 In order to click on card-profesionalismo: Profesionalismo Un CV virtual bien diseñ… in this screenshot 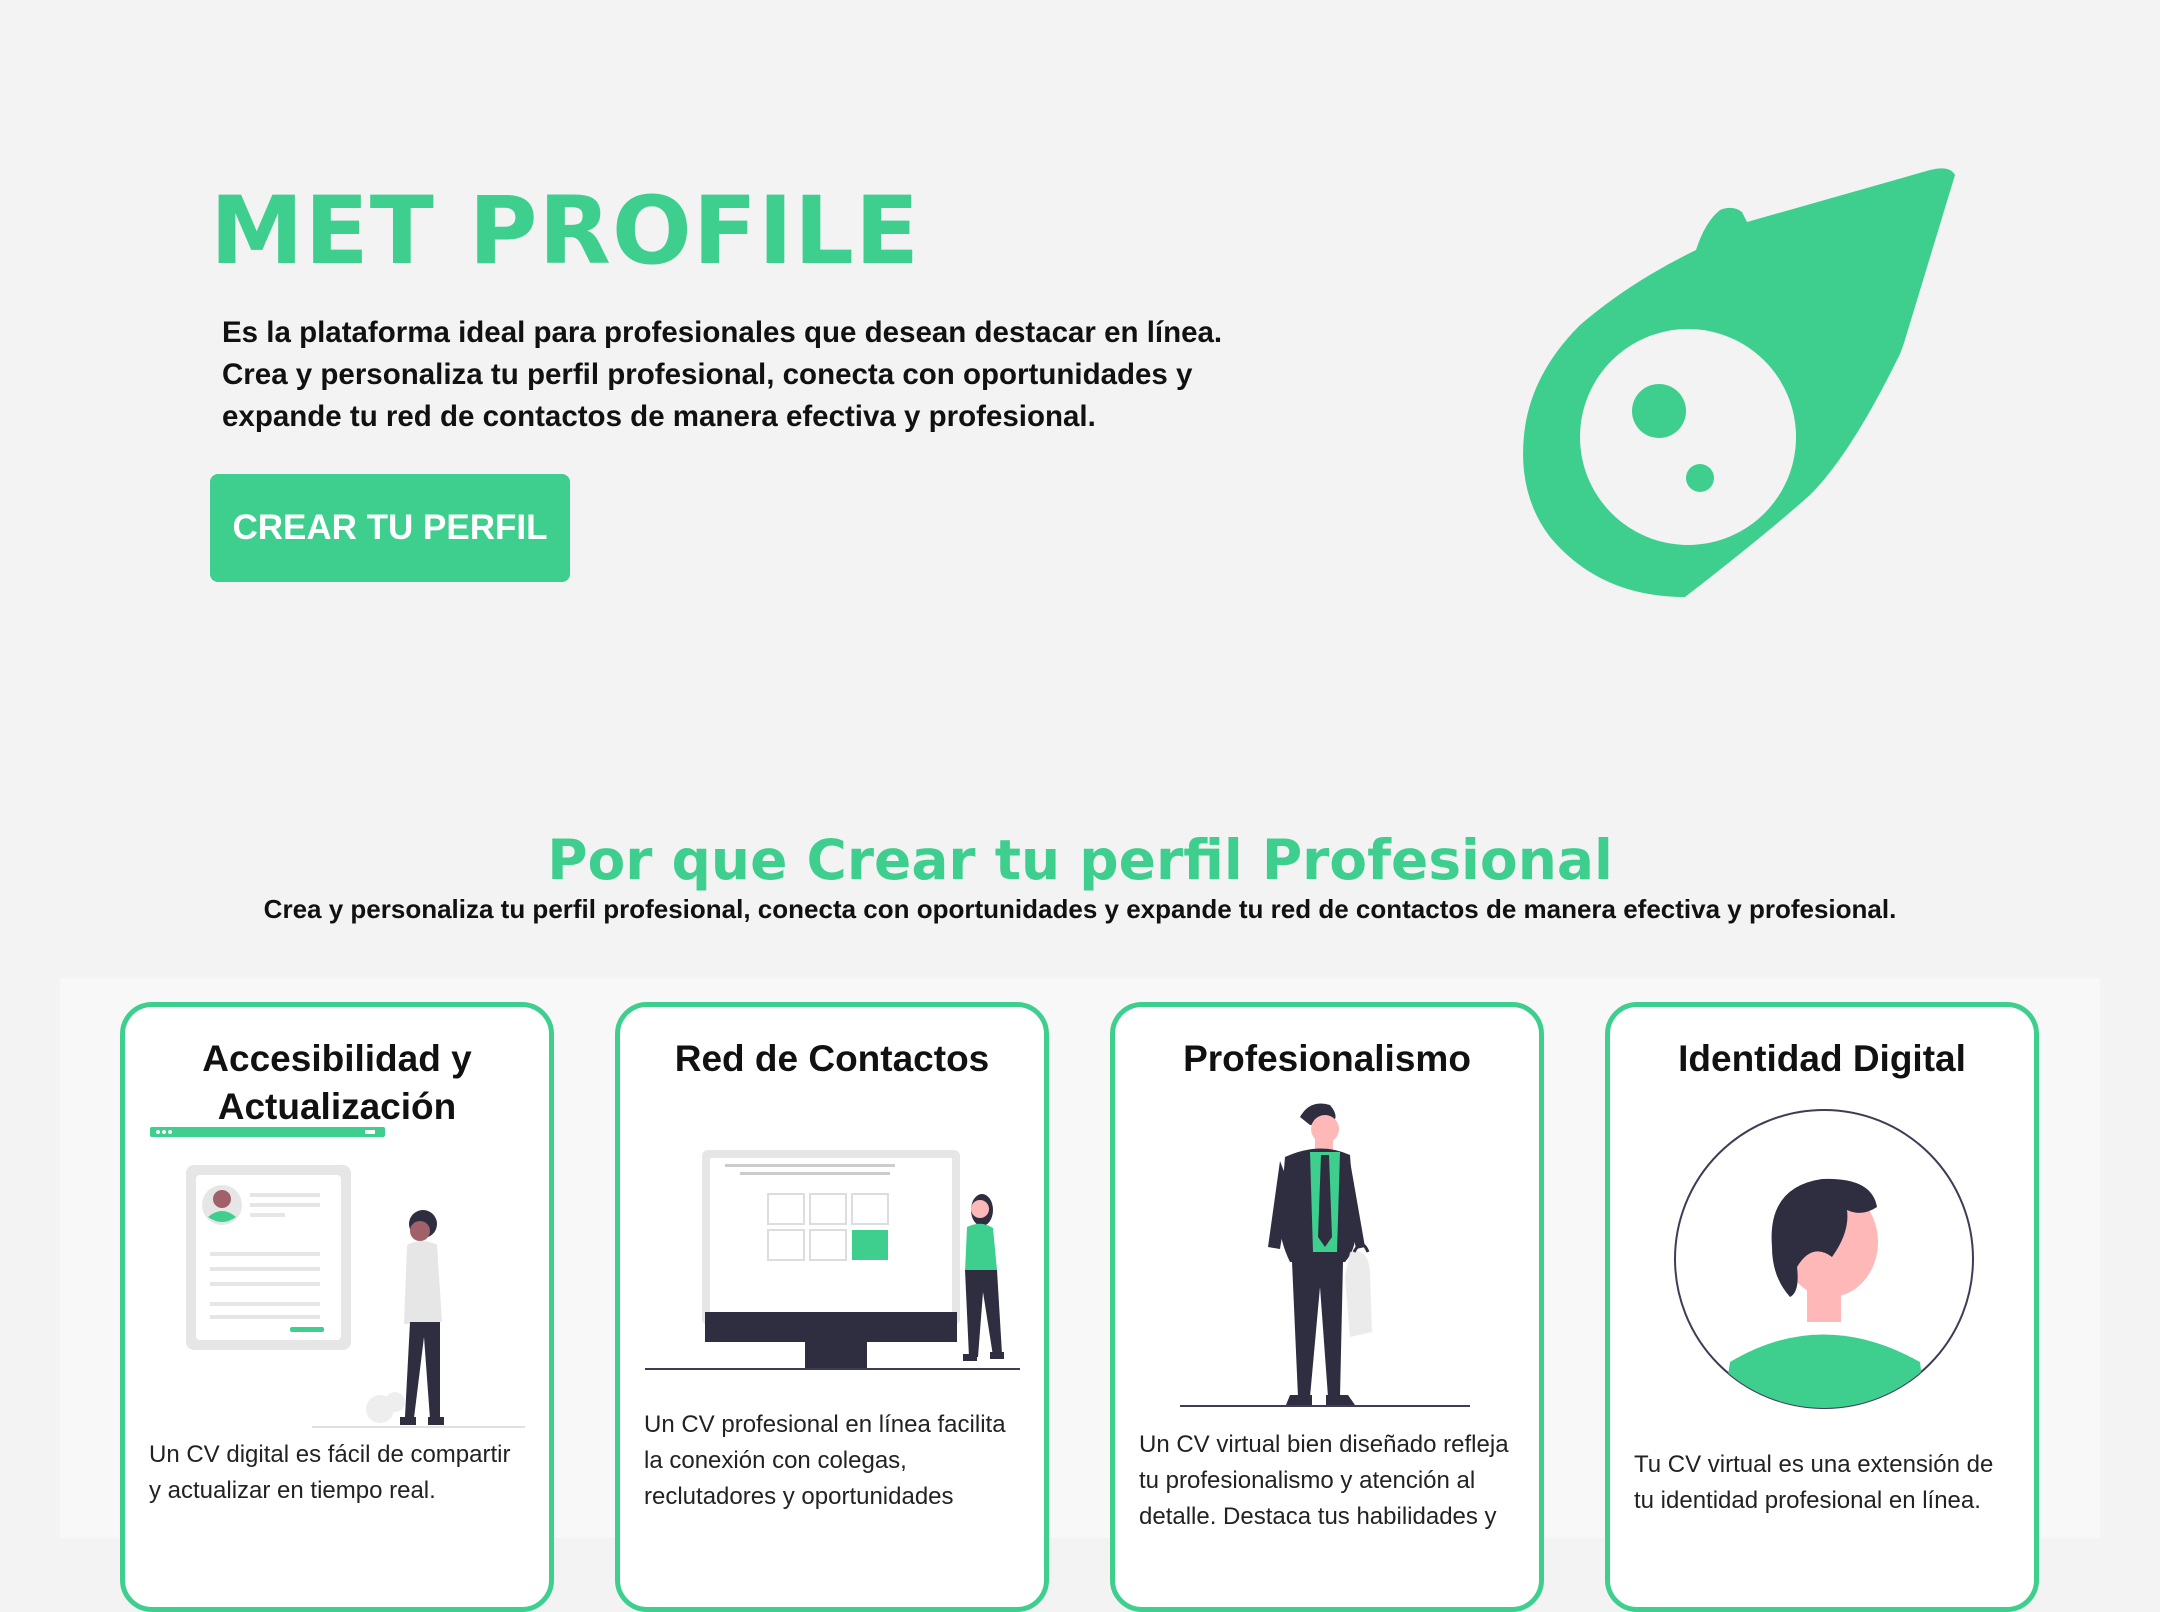, I will do `click(1327, 1307)`.